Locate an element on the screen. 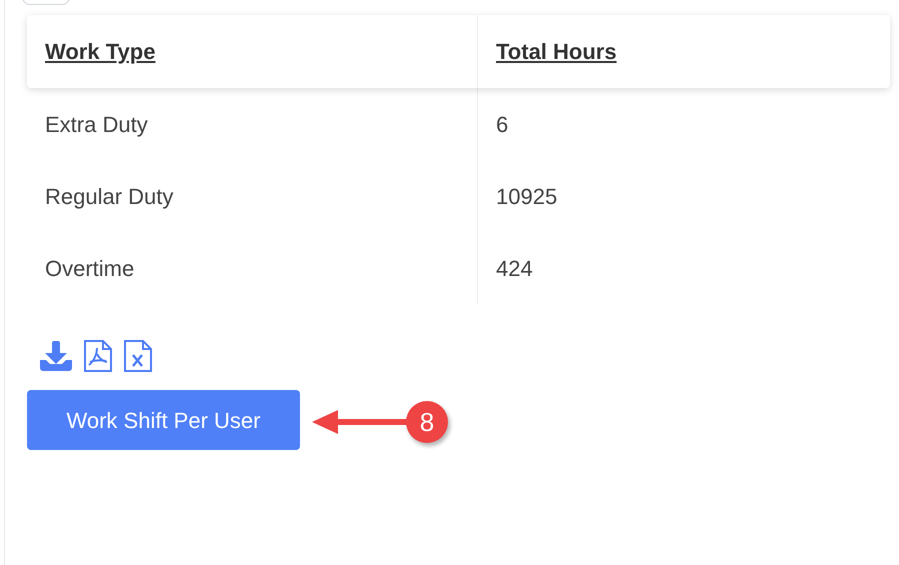 The image size is (899, 565). table-cell-text: Regular Duty is located at coordinates (109, 196).